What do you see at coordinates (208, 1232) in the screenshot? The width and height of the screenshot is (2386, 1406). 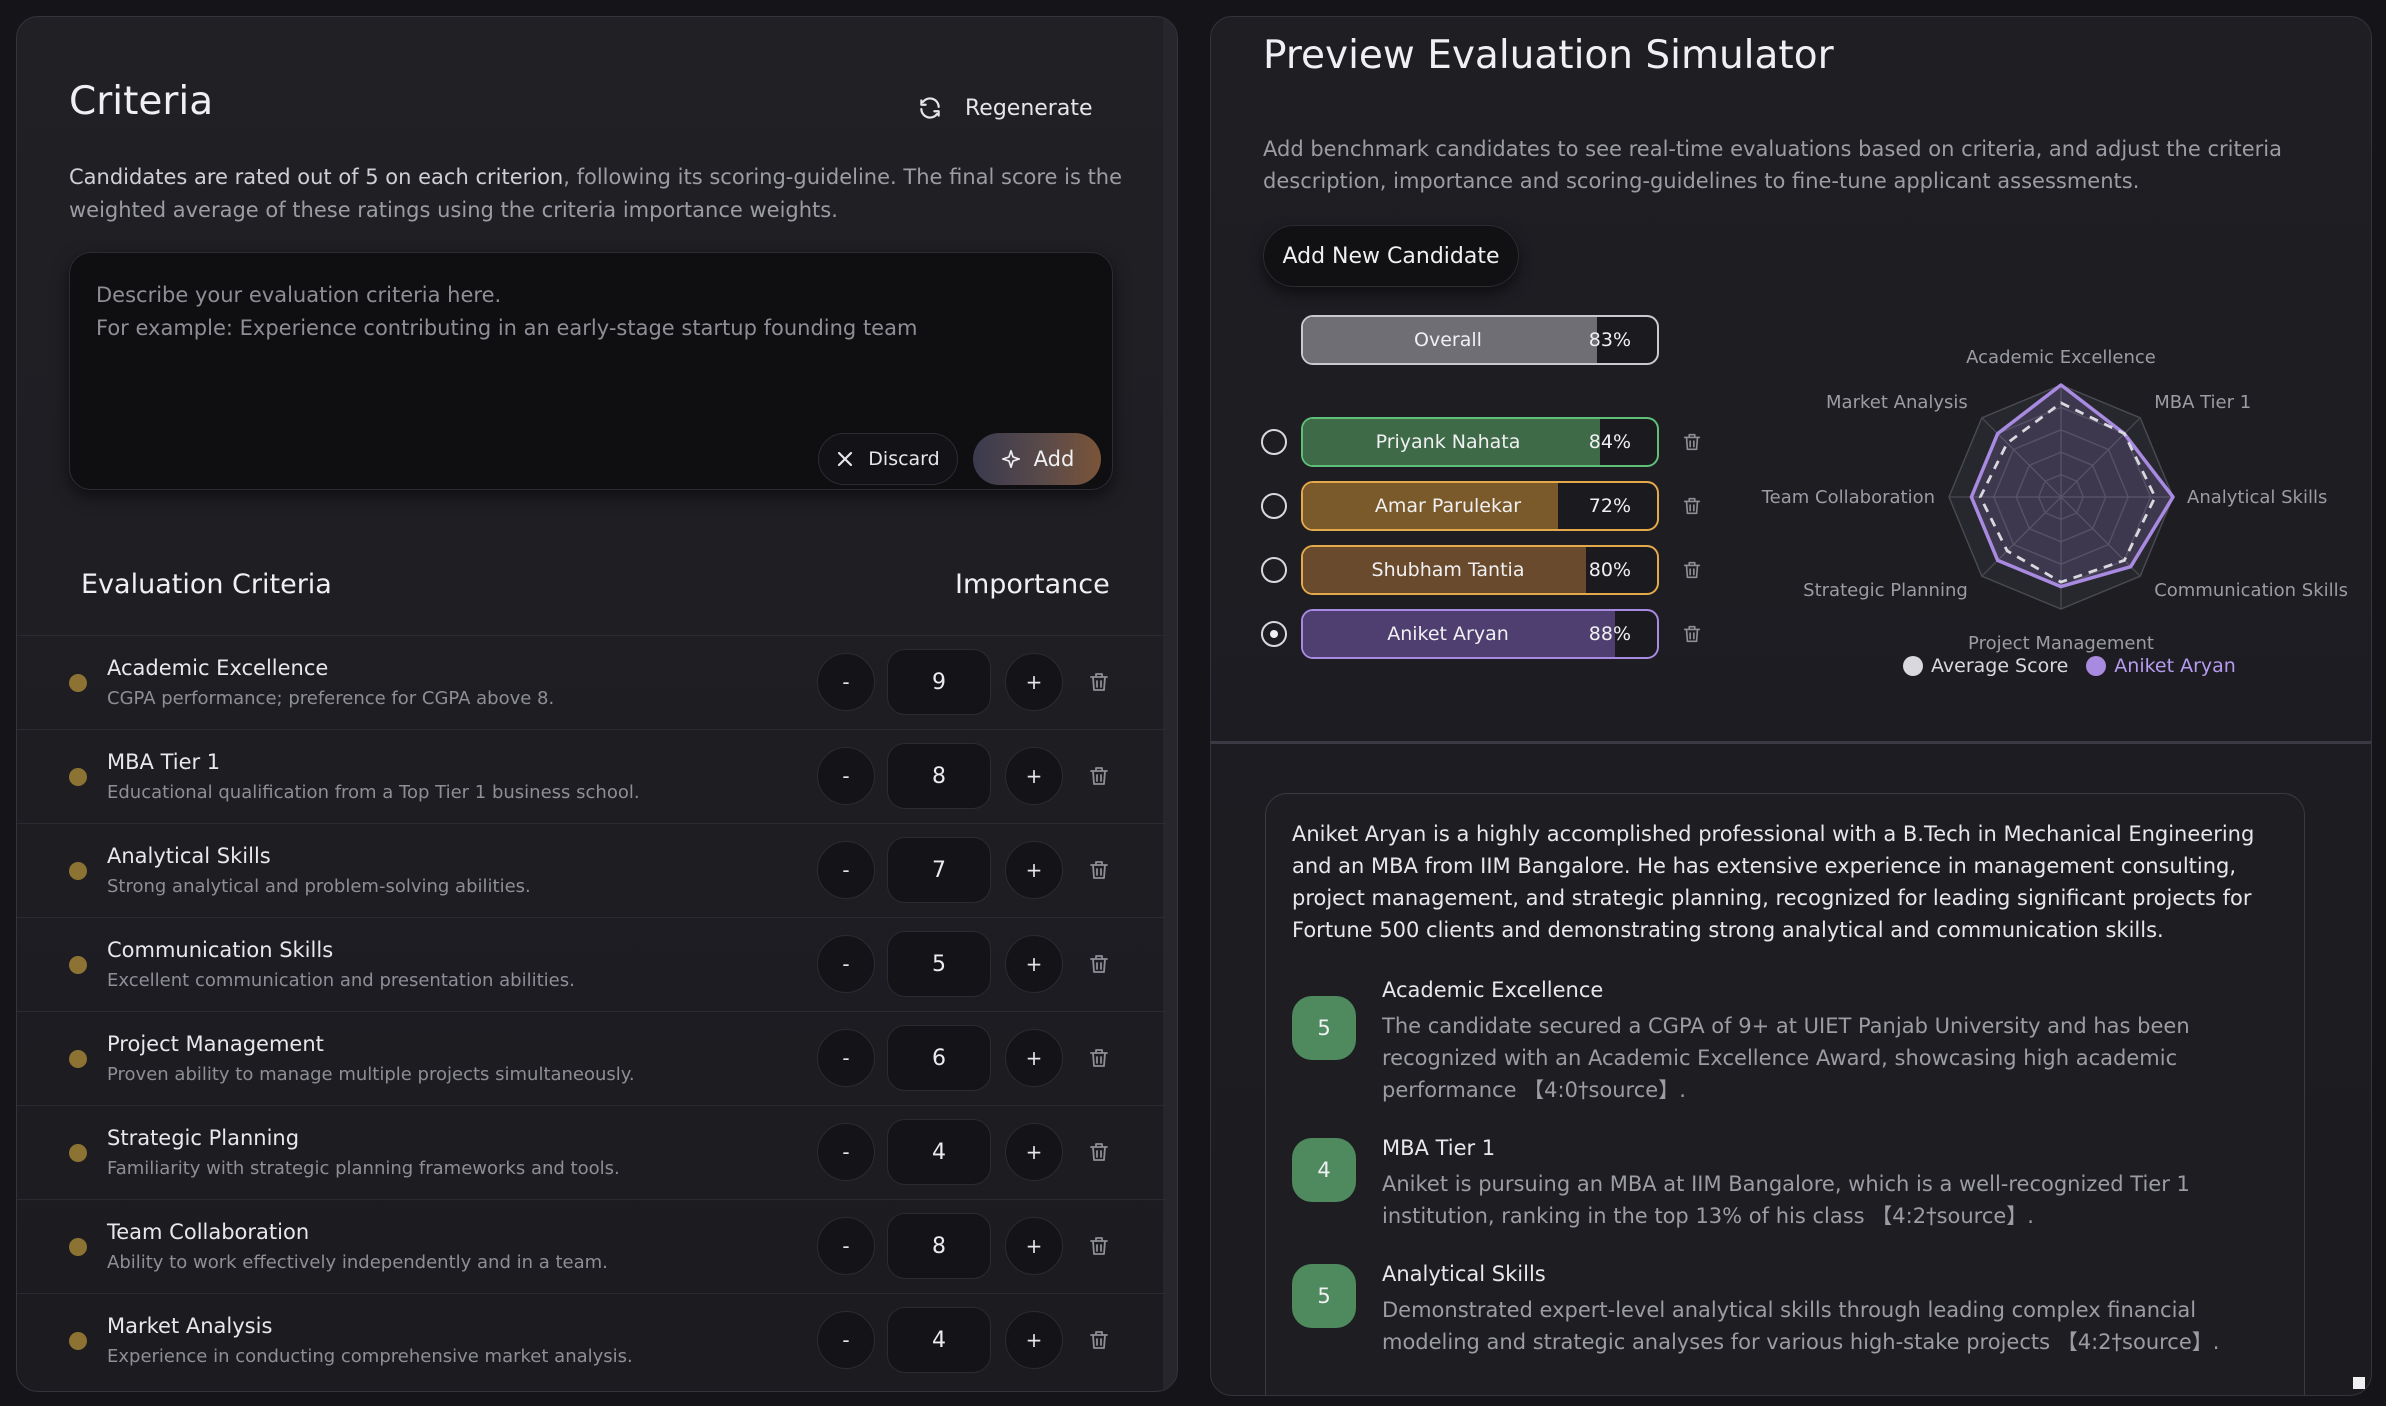 I see `criterion-name: Team Collaboration` at bounding box center [208, 1232].